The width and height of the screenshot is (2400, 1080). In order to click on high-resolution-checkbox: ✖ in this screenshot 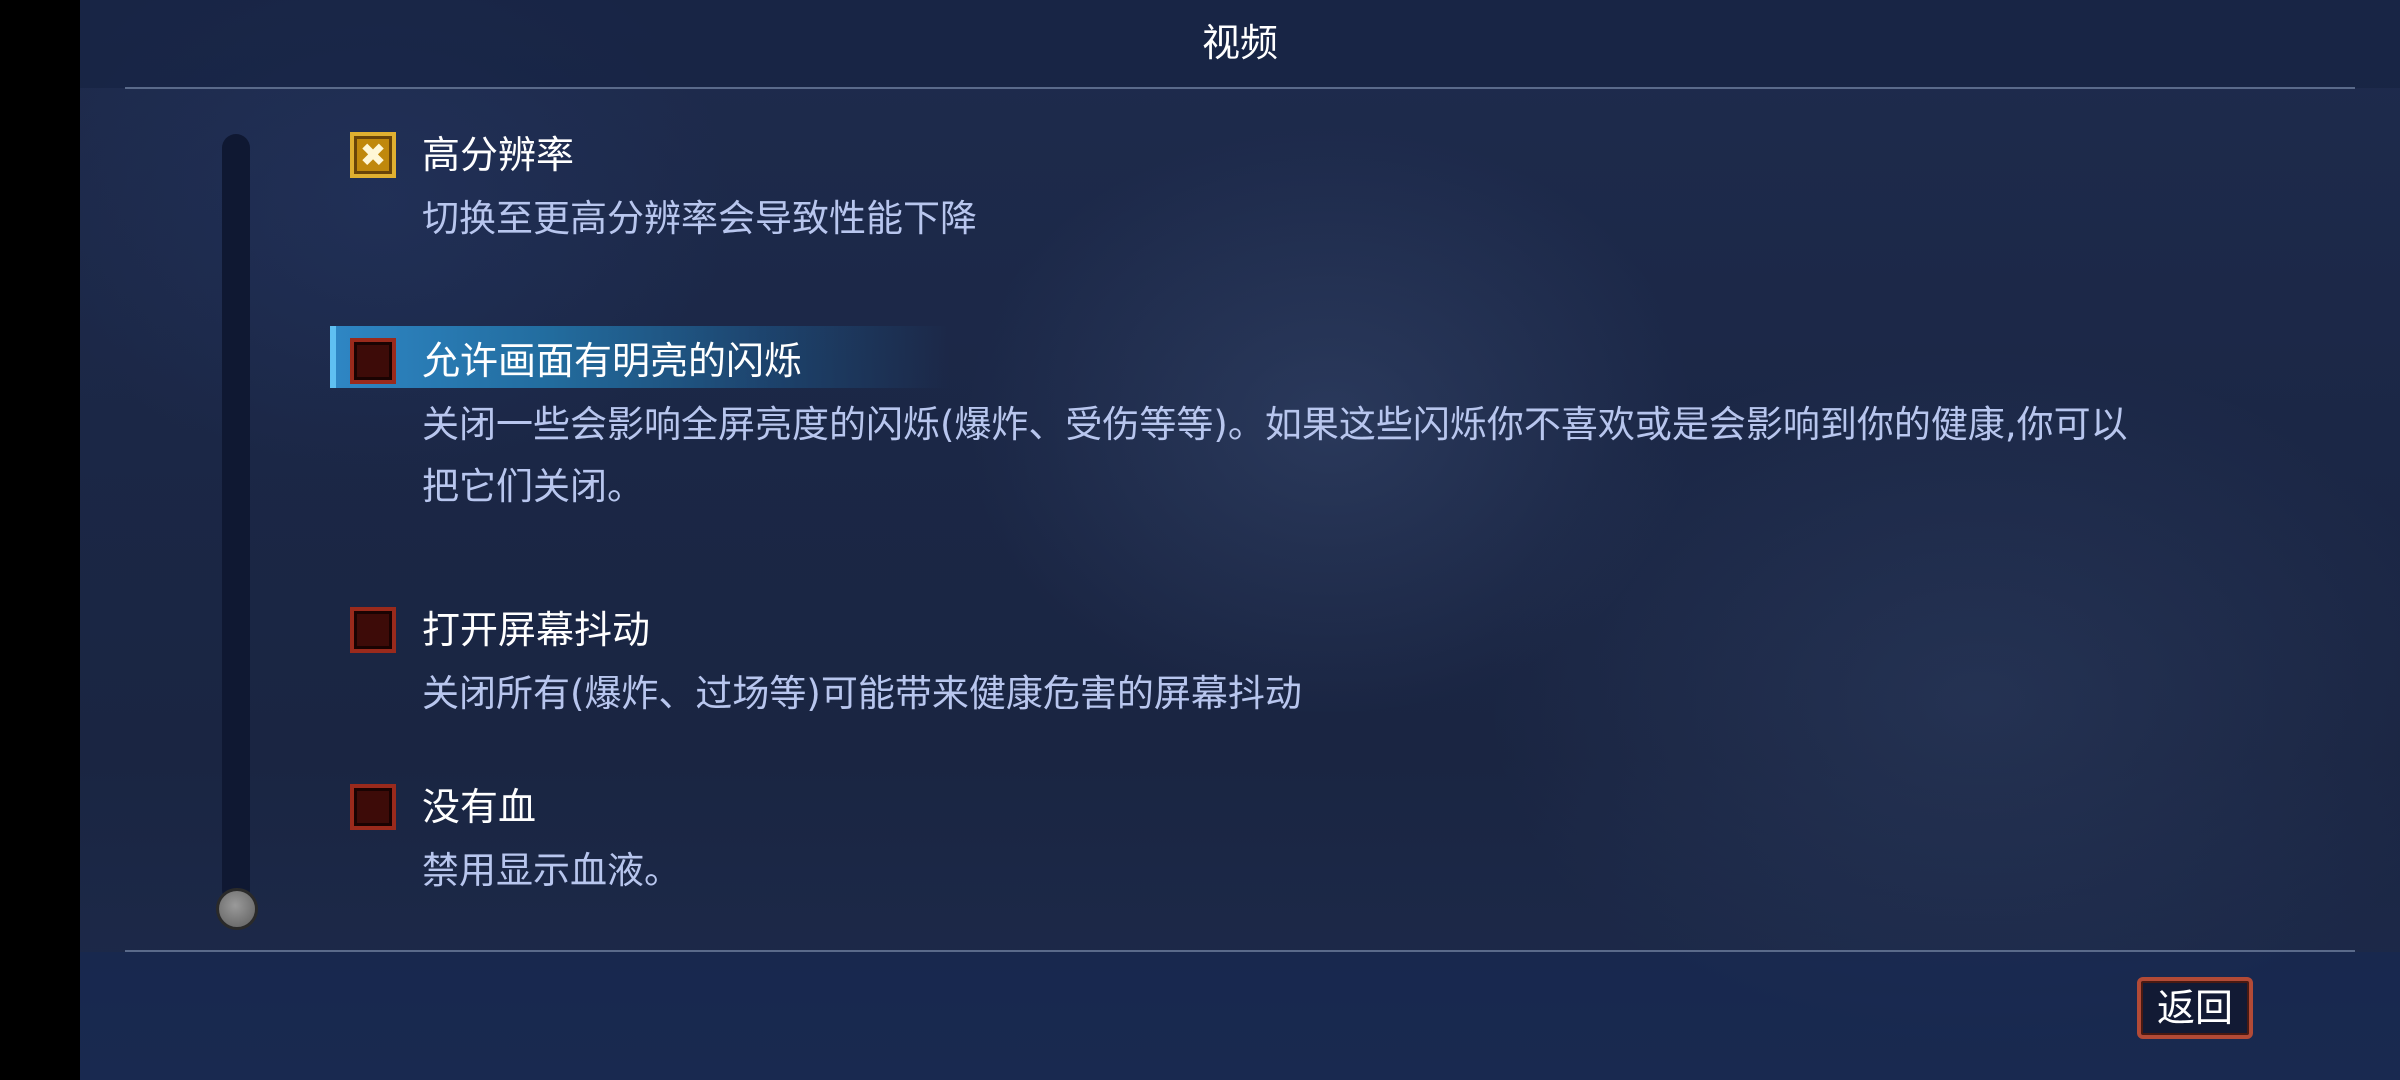, I will do `click(373, 155)`.